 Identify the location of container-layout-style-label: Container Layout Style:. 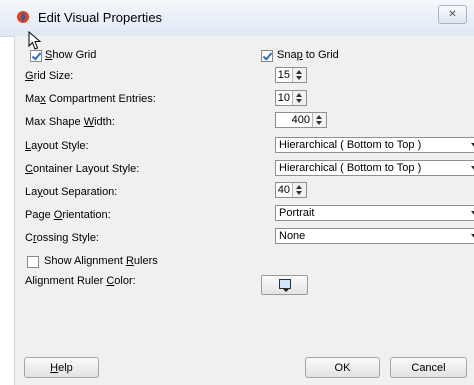
(82, 169).